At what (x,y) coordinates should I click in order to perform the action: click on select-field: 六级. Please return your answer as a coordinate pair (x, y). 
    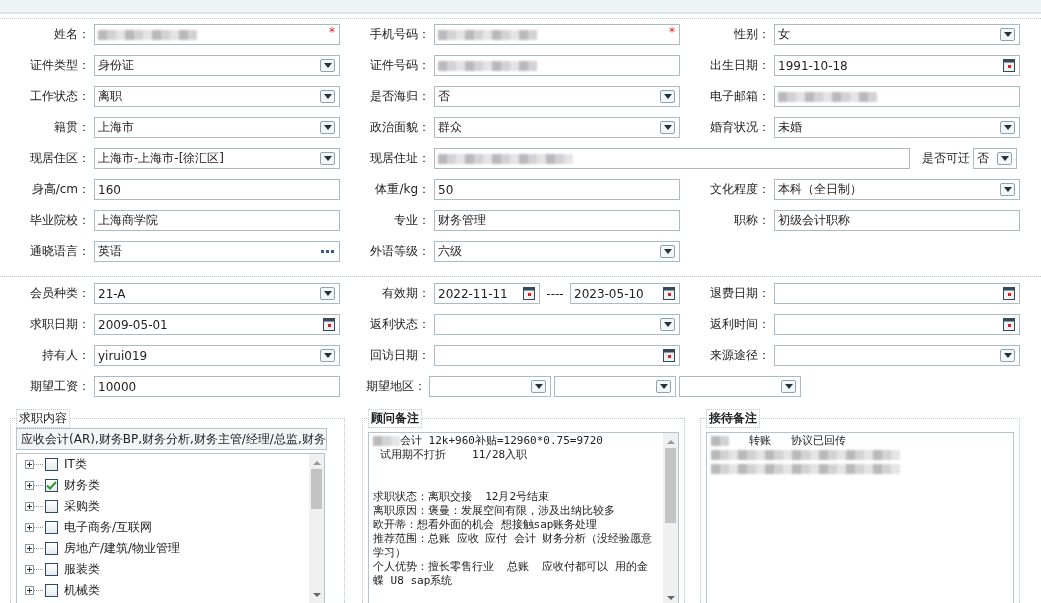
    Looking at the image, I should click on (557, 251).